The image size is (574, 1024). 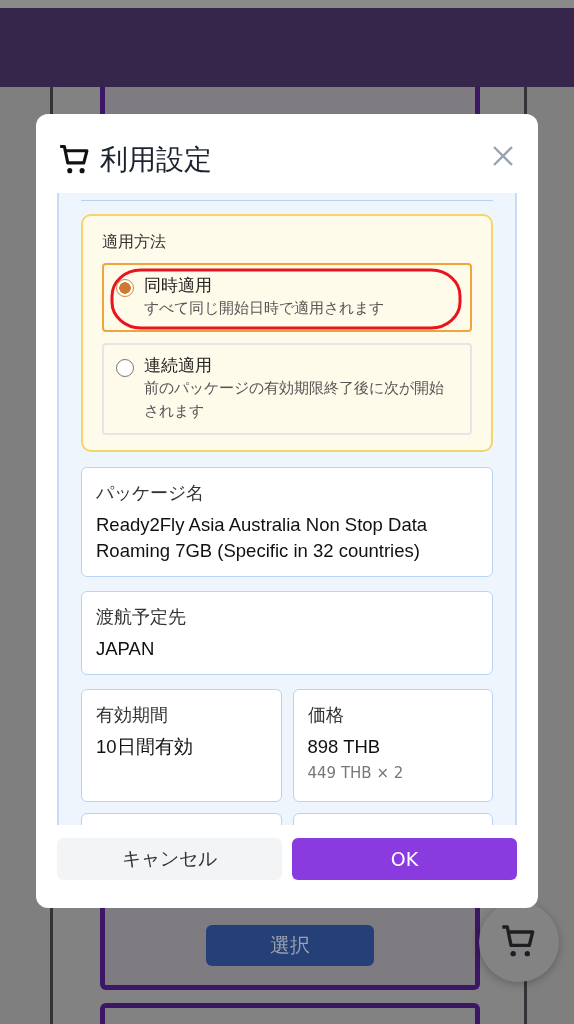 What do you see at coordinates (132, 715) in the screenshot?
I see `validity-label: 有効期間` at bounding box center [132, 715].